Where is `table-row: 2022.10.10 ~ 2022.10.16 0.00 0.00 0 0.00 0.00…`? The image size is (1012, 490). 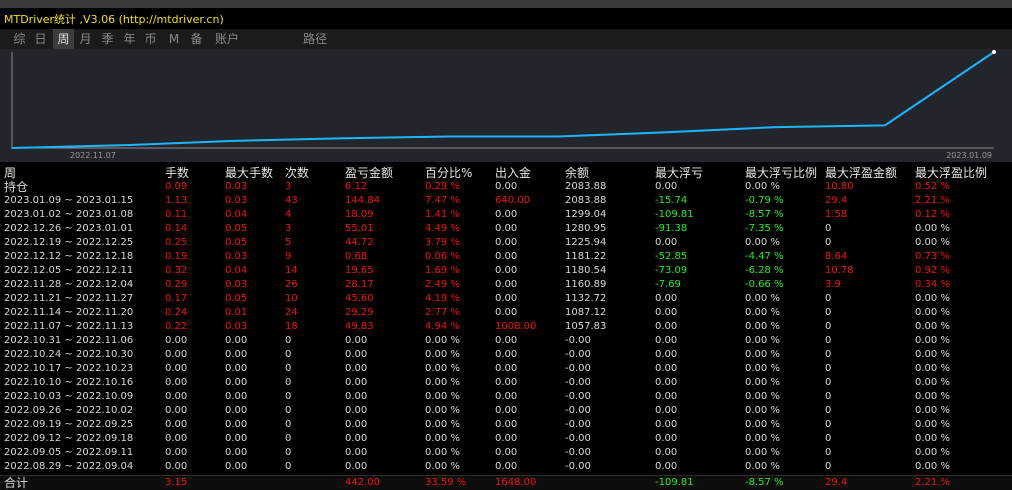 table-row: 2022.10.10 ~ 2022.10.16 0.00 0.00 0 0.00 0.00… is located at coordinates (506, 383).